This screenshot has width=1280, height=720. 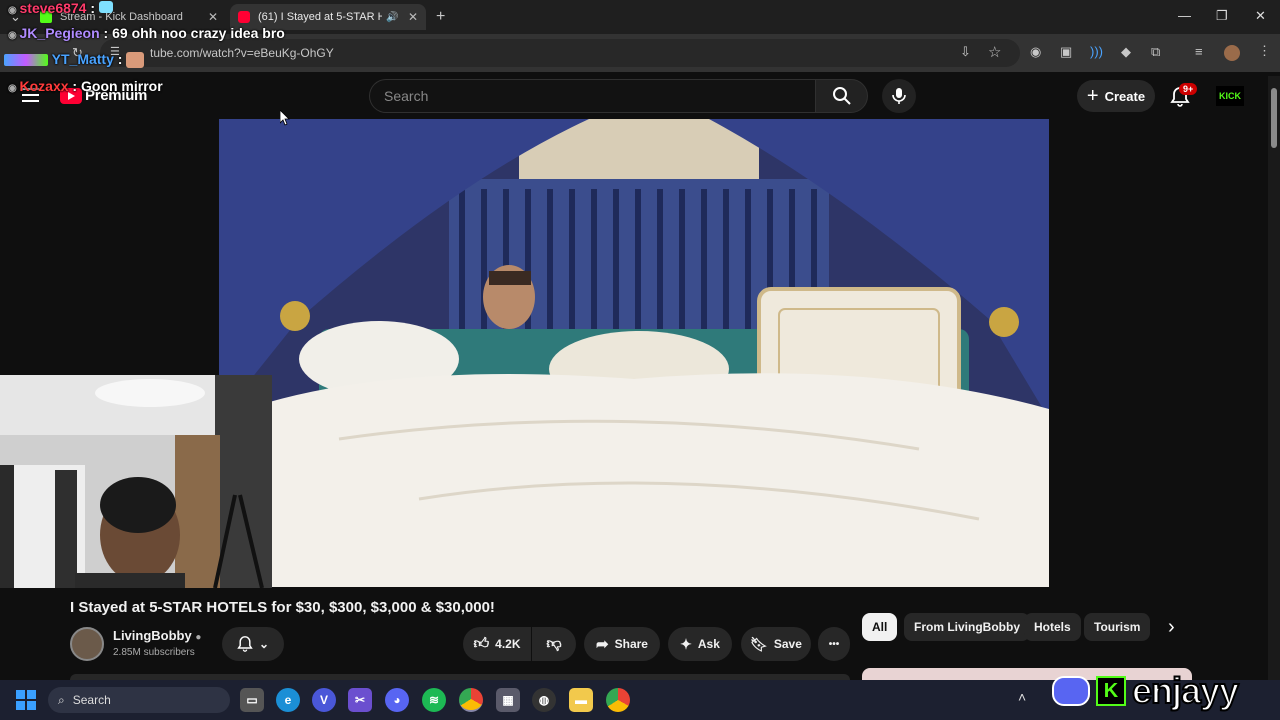 I want to click on task-view-icon: ▭, so click(x=252, y=700).